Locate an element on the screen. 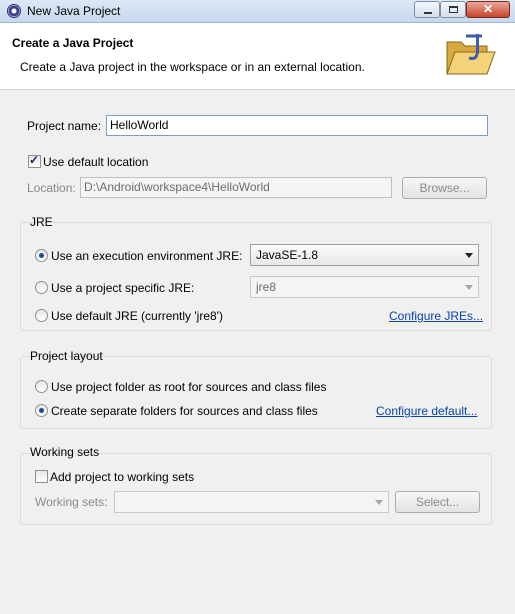 This screenshot has height=614, width=515. project-specific-jre-radio is located at coordinates (41, 287).